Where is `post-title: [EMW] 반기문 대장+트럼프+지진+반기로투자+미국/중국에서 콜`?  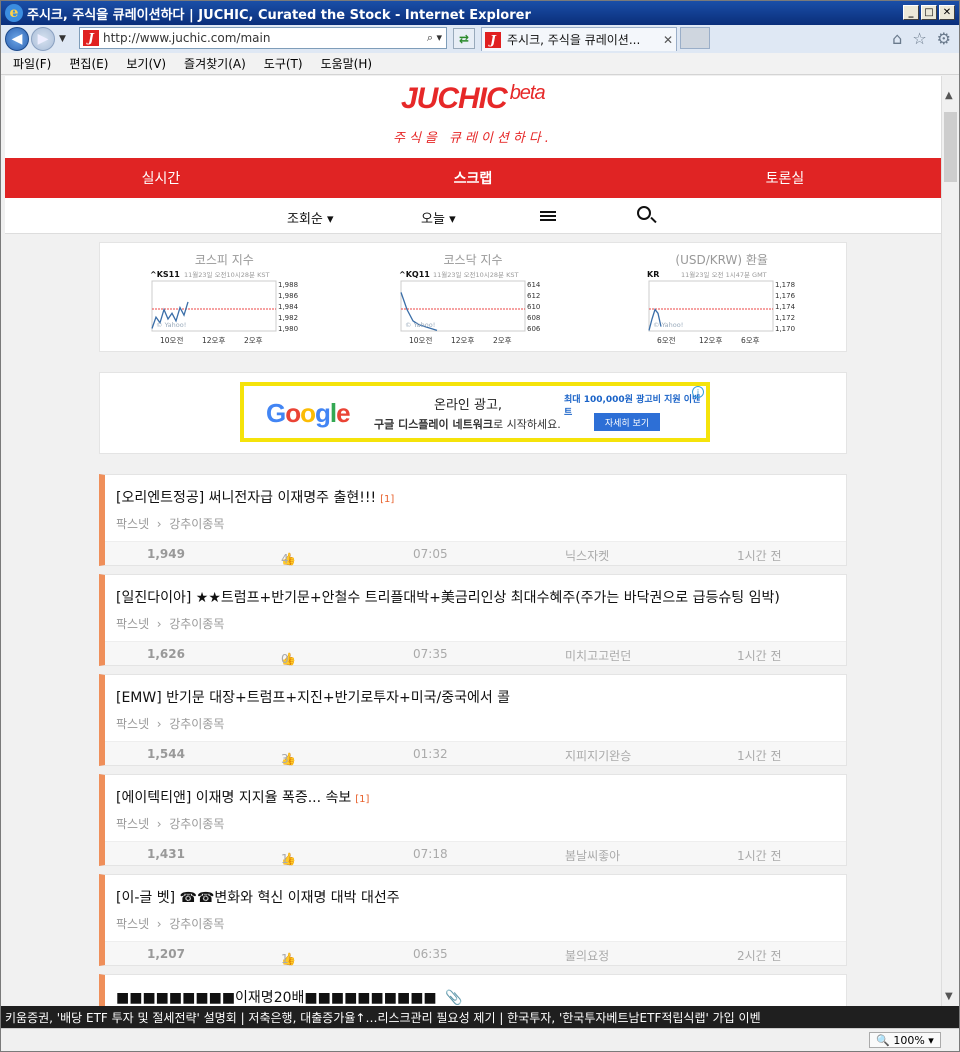 post-title: [EMW] 반기문 대장+트럼프+지진+반기로투자+미국/중국에서 콜 is located at coordinates (315, 697).